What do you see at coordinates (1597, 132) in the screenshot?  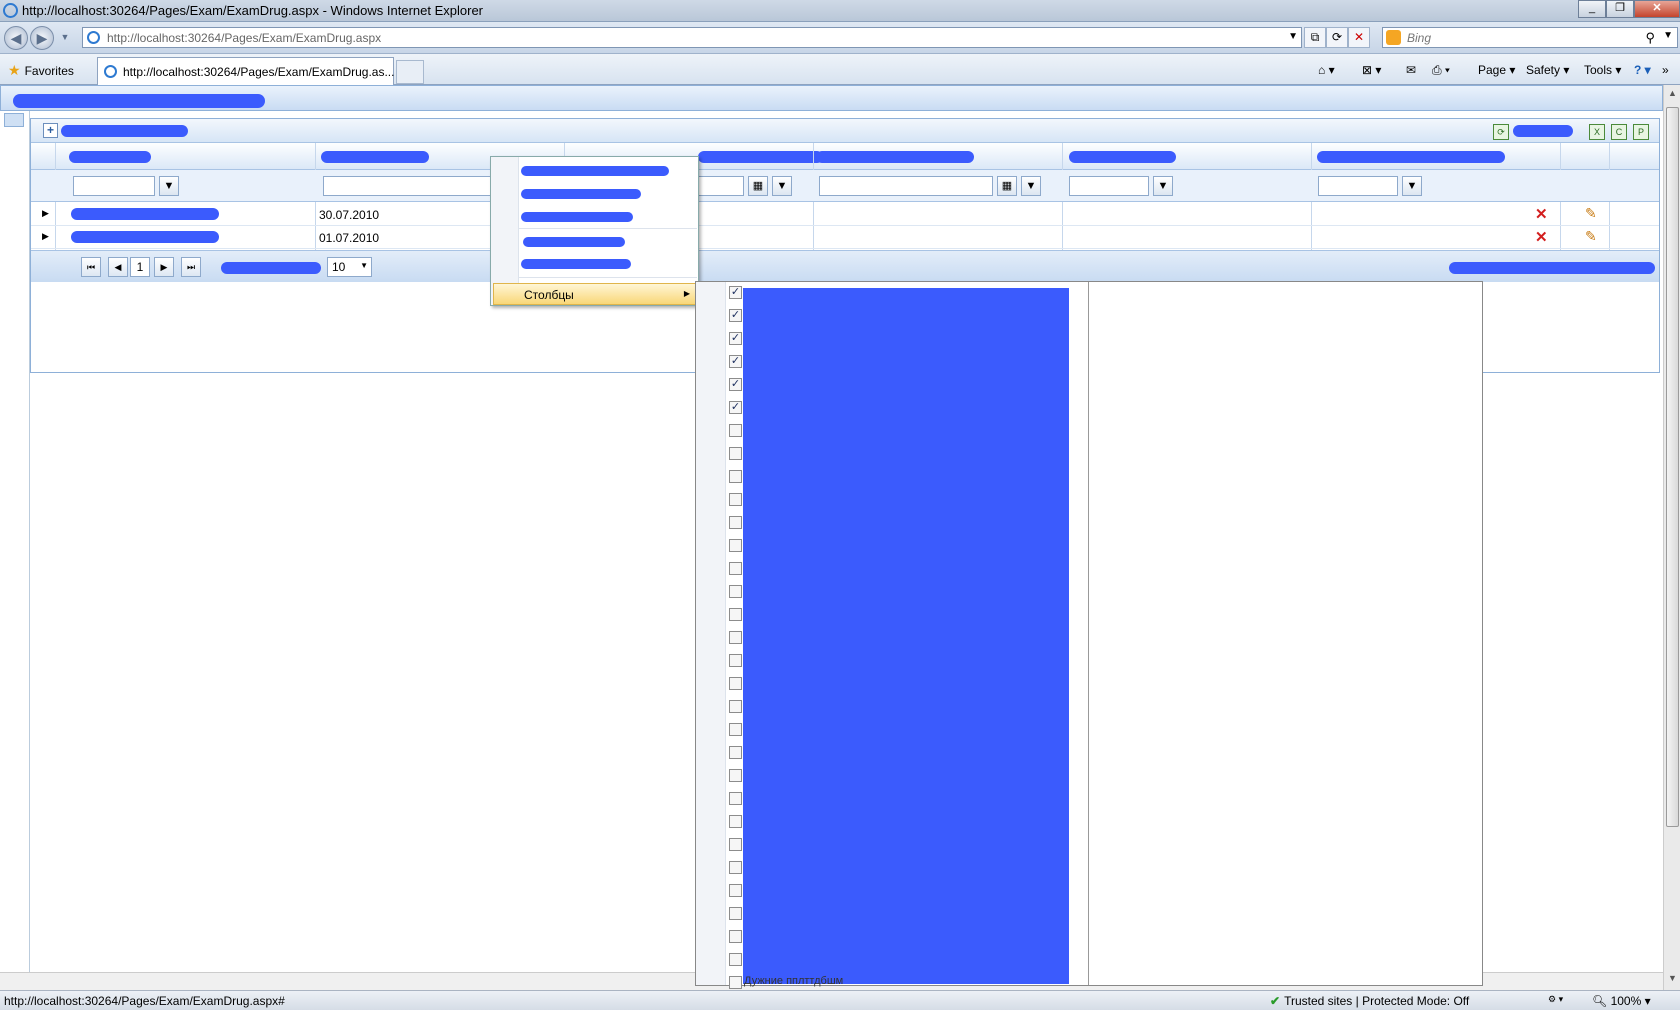 I see `export-excel-icon: X` at bounding box center [1597, 132].